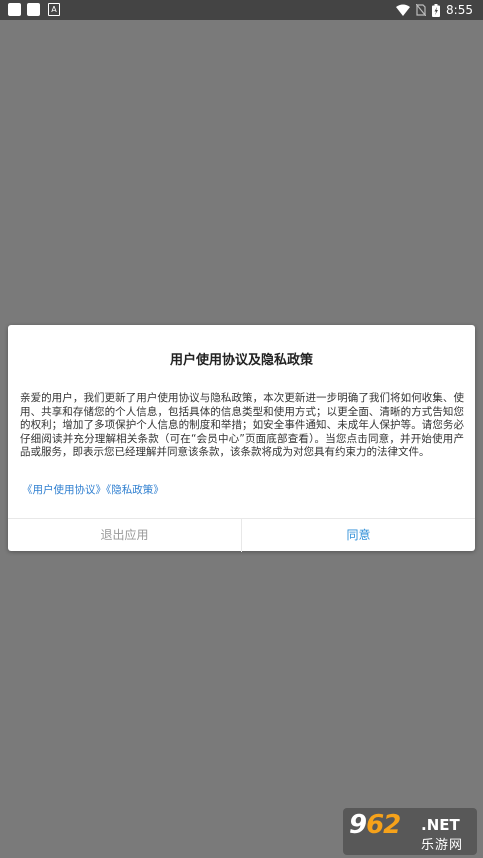 The height and width of the screenshot is (858, 483). I want to click on no-sim-icon, so click(421, 10).